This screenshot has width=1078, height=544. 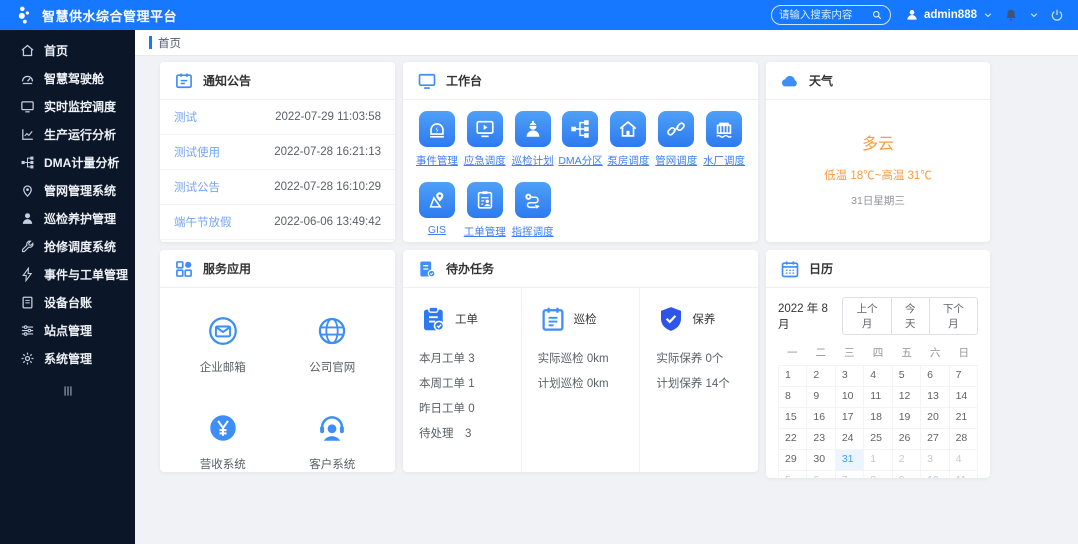 What do you see at coordinates (333, 441) in the screenshot?
I see `service-app: 客户系统` at bounding box center [333, 441].